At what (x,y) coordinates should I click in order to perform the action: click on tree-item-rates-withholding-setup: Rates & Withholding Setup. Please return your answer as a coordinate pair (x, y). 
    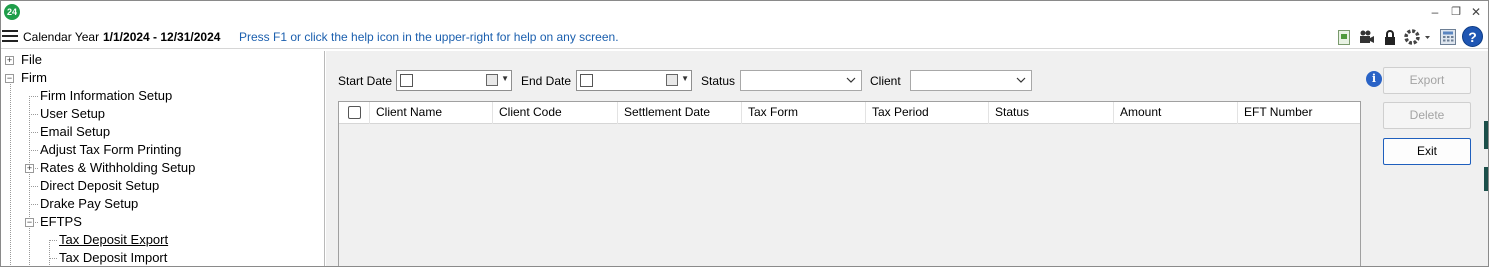
    Looking at the image, I should click on (117, 168).